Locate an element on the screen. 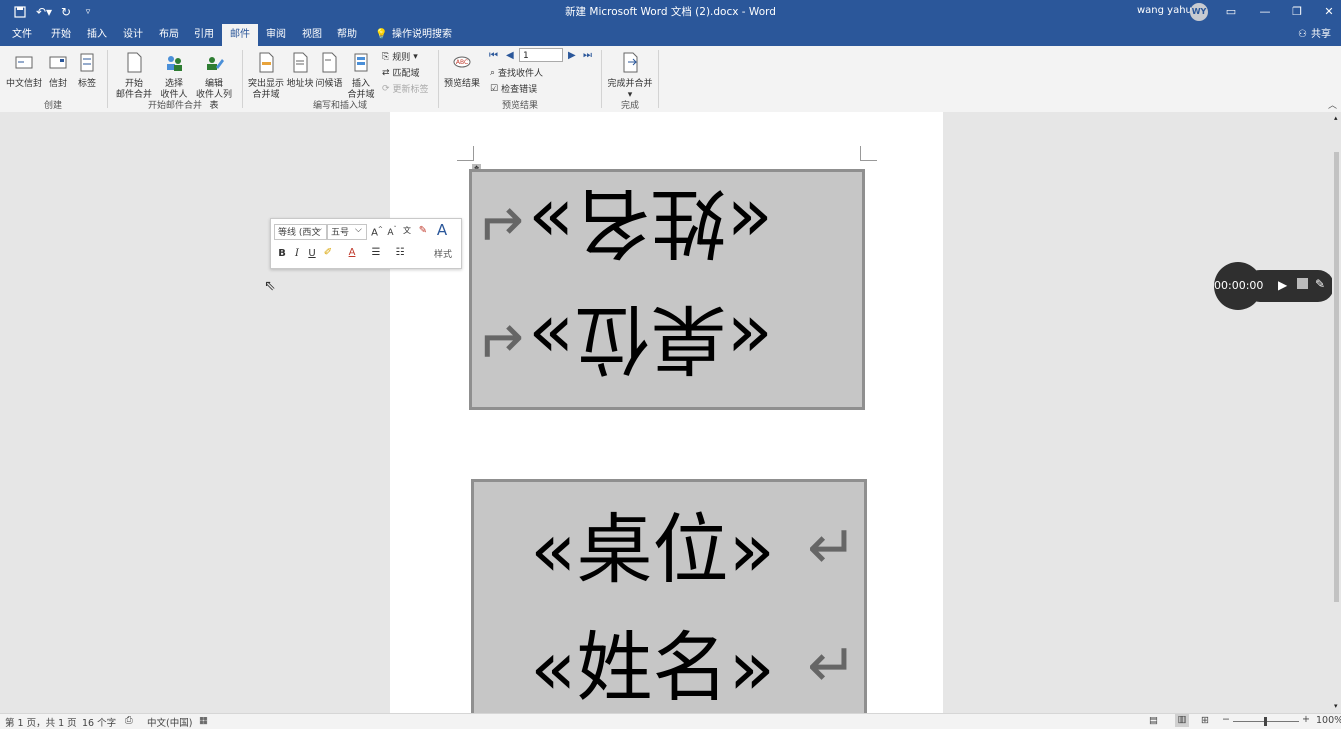  ribbon-display-icon: ▭ is located at coordinates (1231, 12).